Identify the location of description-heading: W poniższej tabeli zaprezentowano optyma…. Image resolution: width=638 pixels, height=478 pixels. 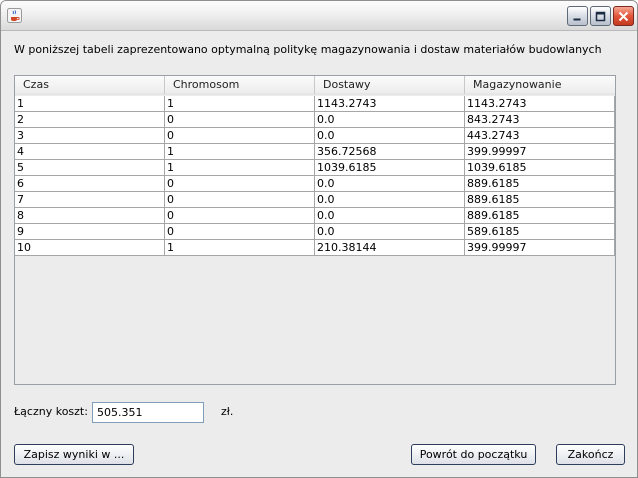
(308, 49).